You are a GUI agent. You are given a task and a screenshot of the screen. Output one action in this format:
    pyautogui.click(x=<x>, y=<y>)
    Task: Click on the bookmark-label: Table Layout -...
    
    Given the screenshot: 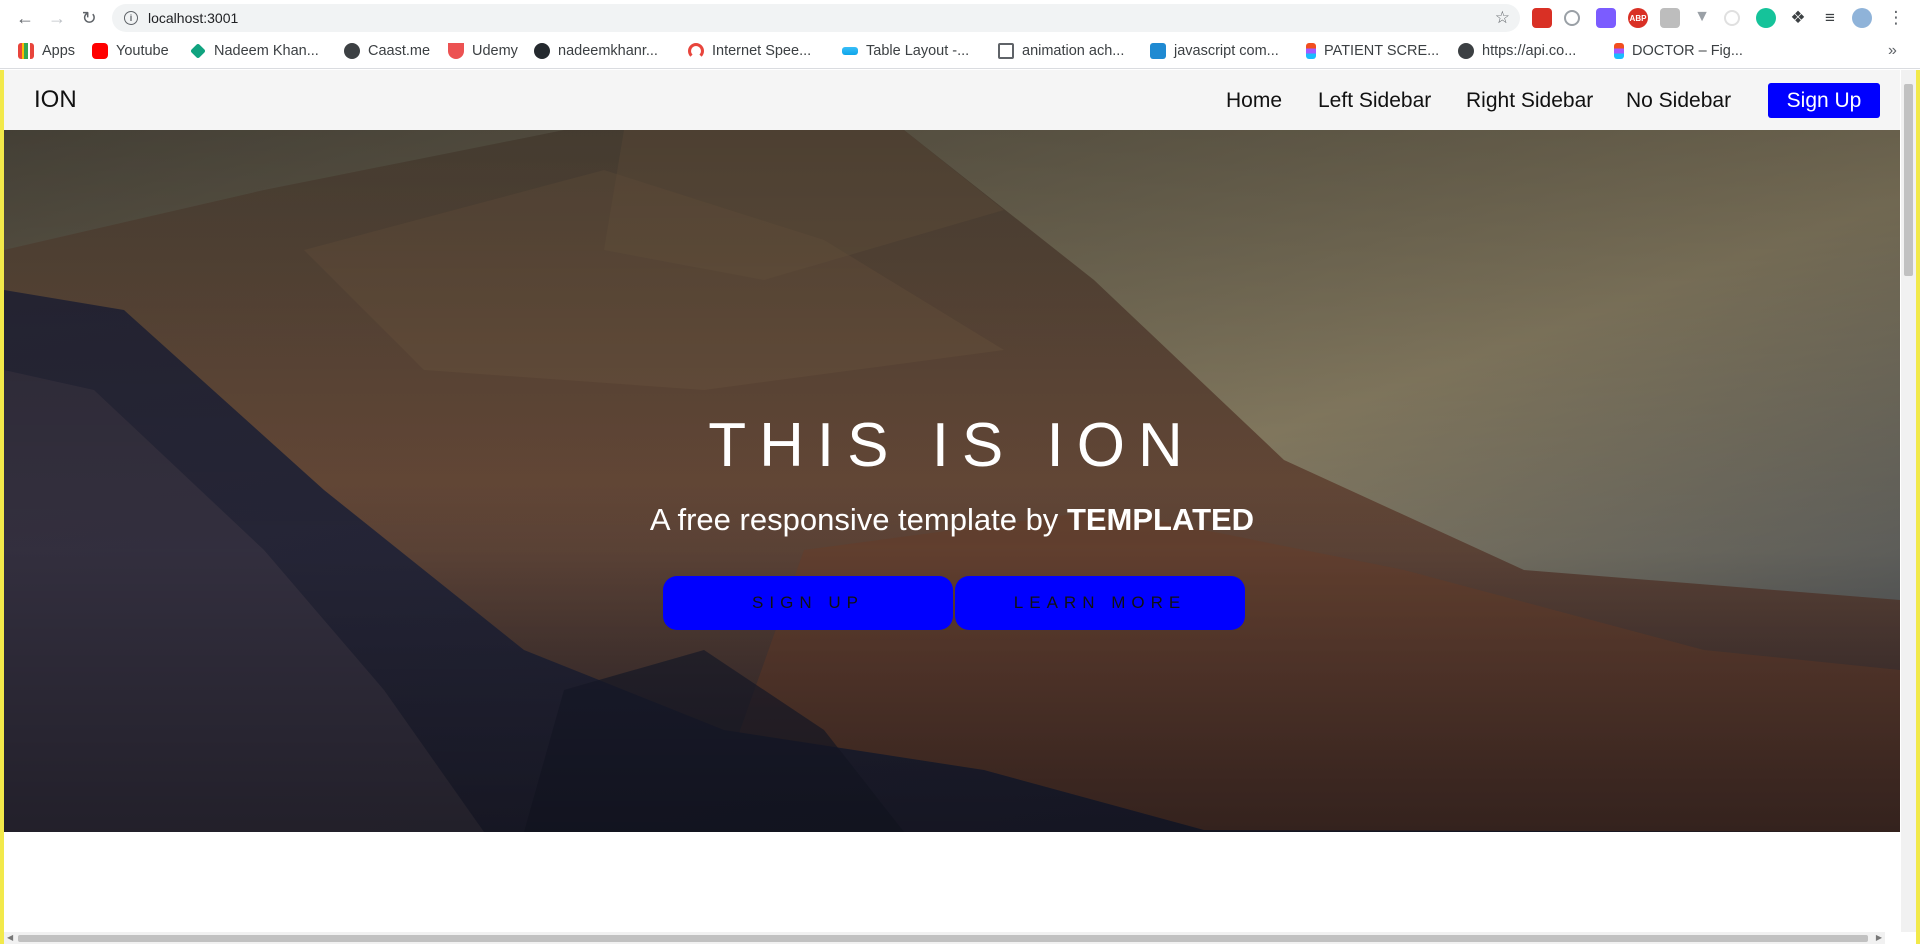 What is the action you would take?
    pyautogui.click(x=918, y=51)
    